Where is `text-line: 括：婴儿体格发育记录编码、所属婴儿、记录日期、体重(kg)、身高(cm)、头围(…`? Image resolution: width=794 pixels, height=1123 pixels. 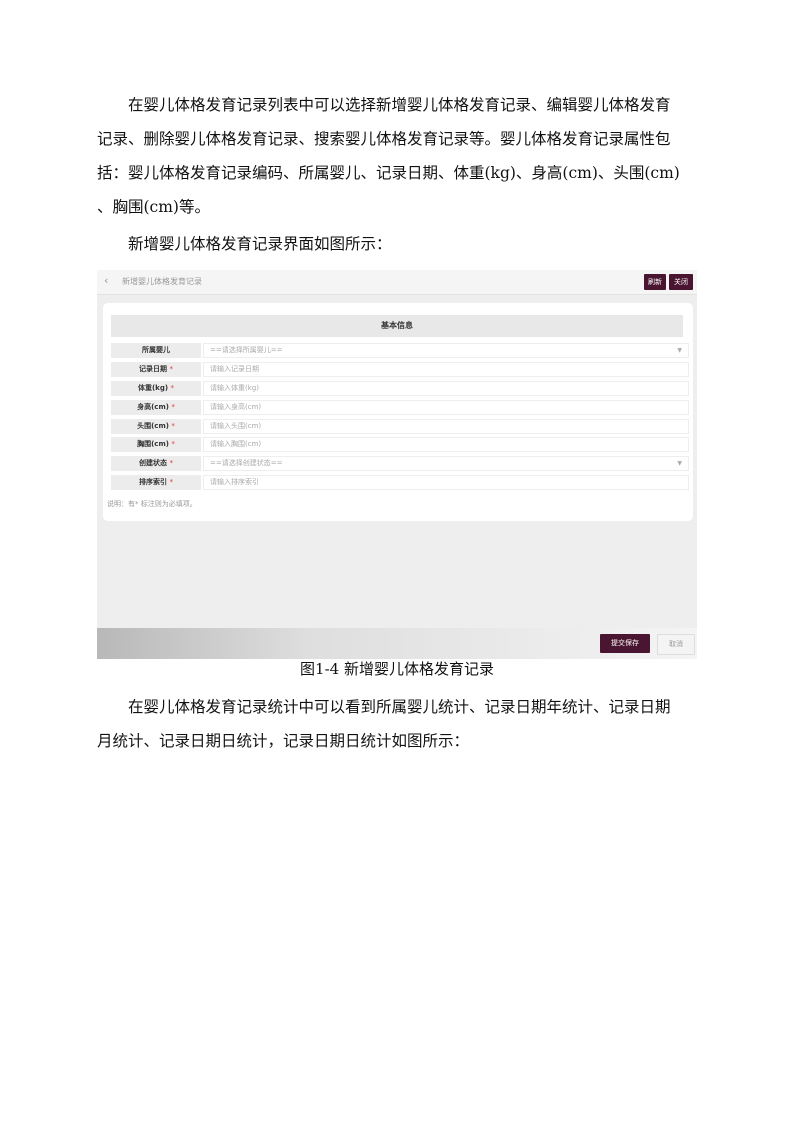
text-line: 括：婴儿体格发育记录编码、所属婴儿、记录日期、体重(kg)、身高(cm)、头围(… is located at coordinates (388, 173).